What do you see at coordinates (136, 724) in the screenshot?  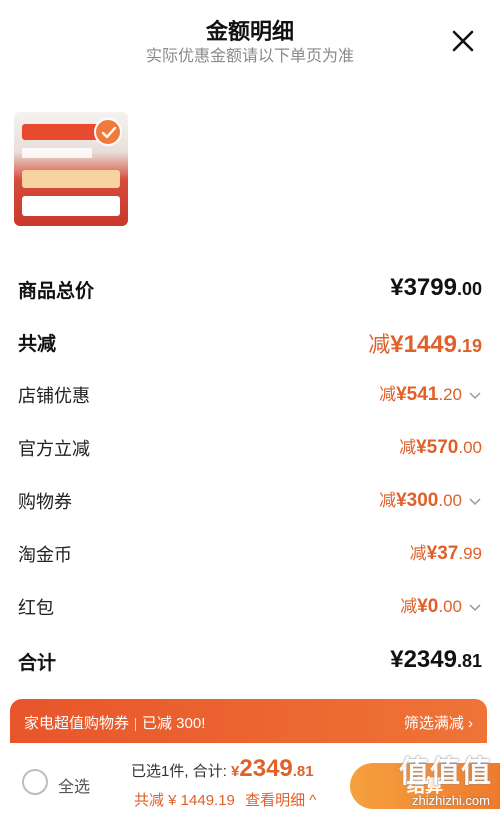 I see `promo-divider` at bounding box center [136, 724].